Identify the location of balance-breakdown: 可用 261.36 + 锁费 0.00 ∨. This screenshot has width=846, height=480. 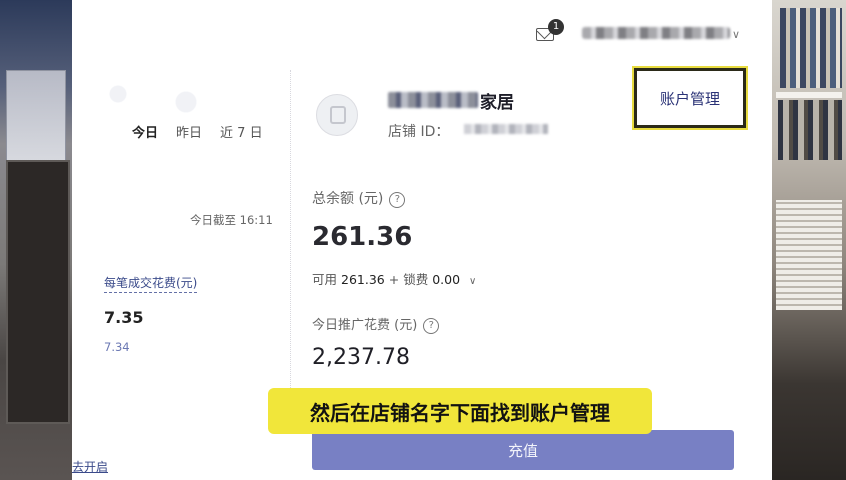
(394, 278).